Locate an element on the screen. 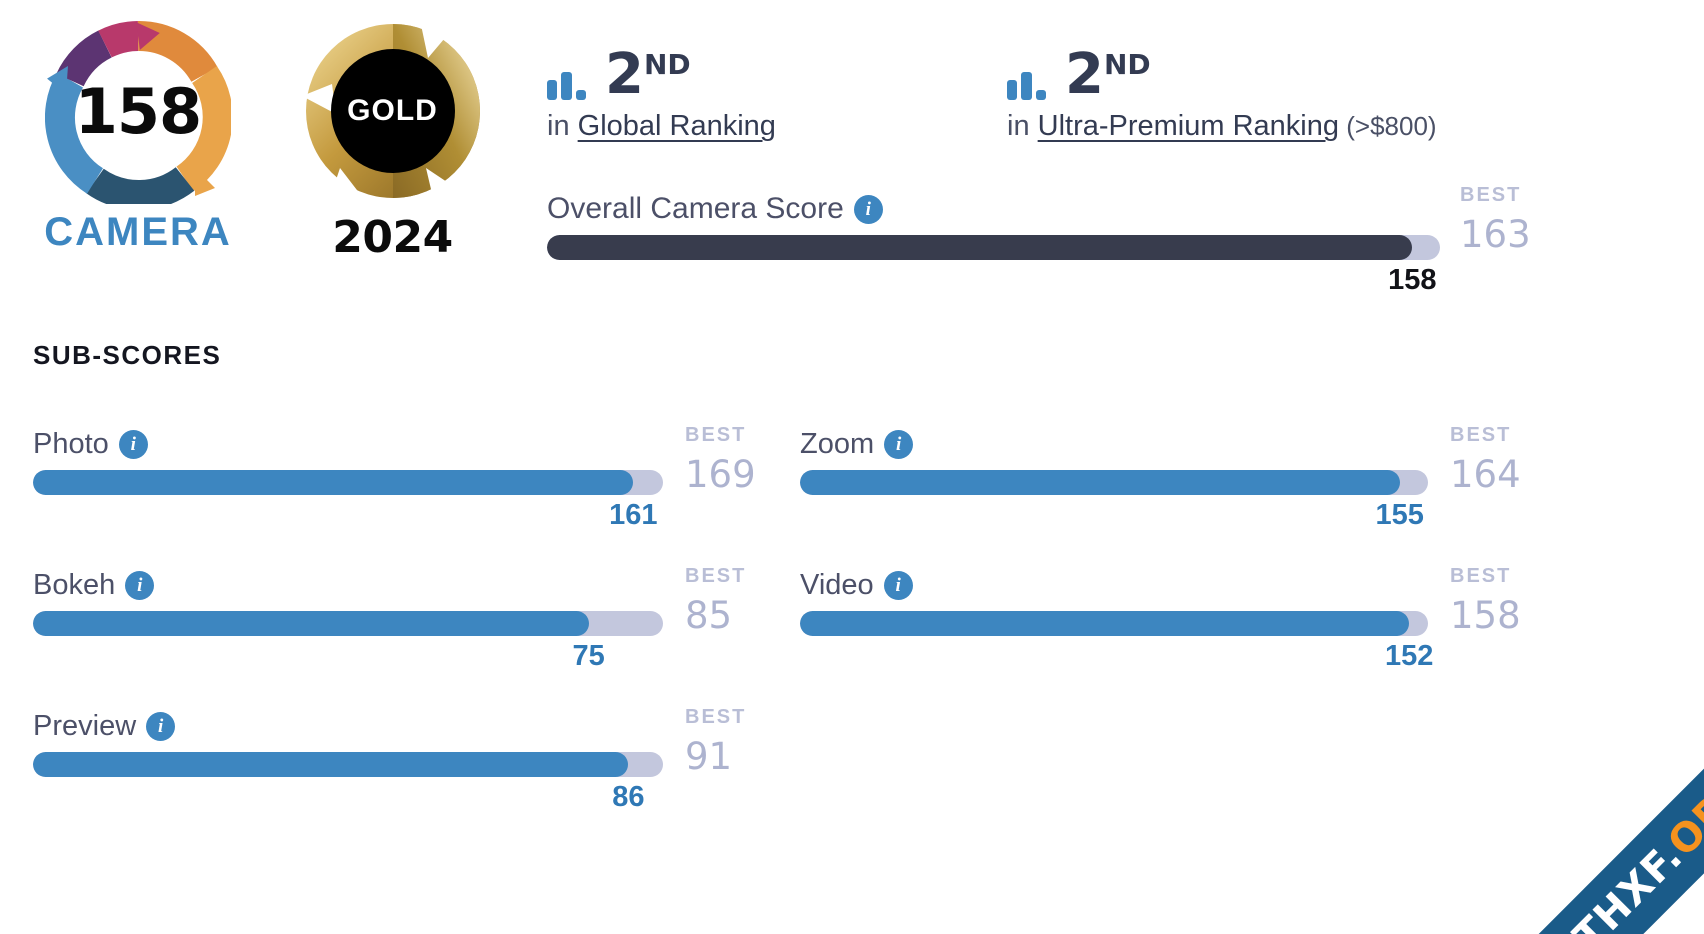 This screenshot has height=934, width=1704. sub-score-value: 155 is located at coordinates (1399, 515).